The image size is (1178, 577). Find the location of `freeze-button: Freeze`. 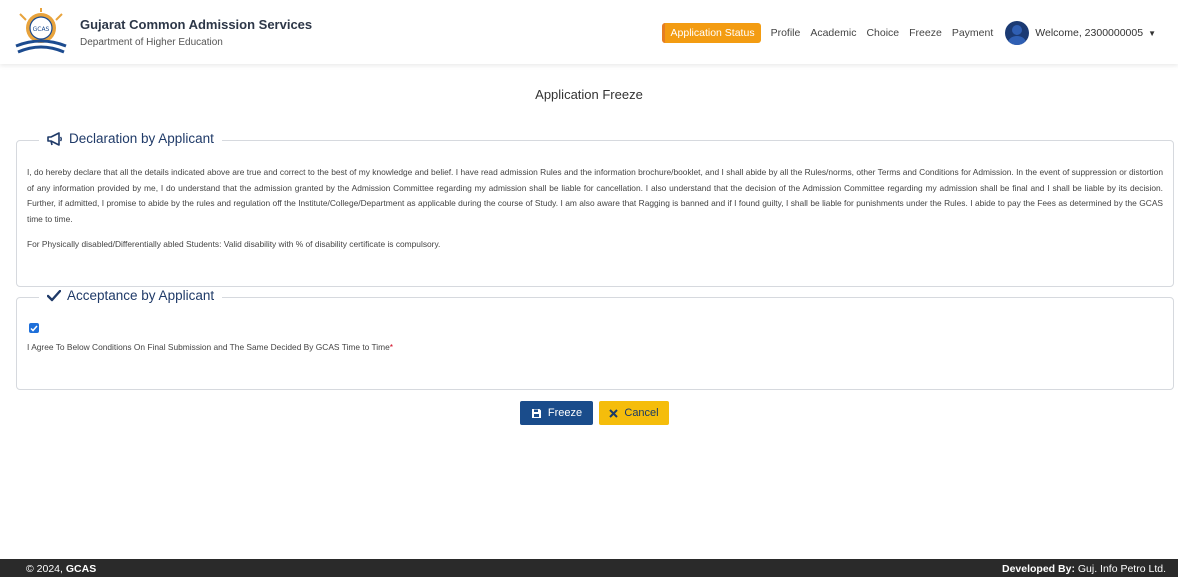

freeze-button: Freeze is located at coordinates (556, 413).